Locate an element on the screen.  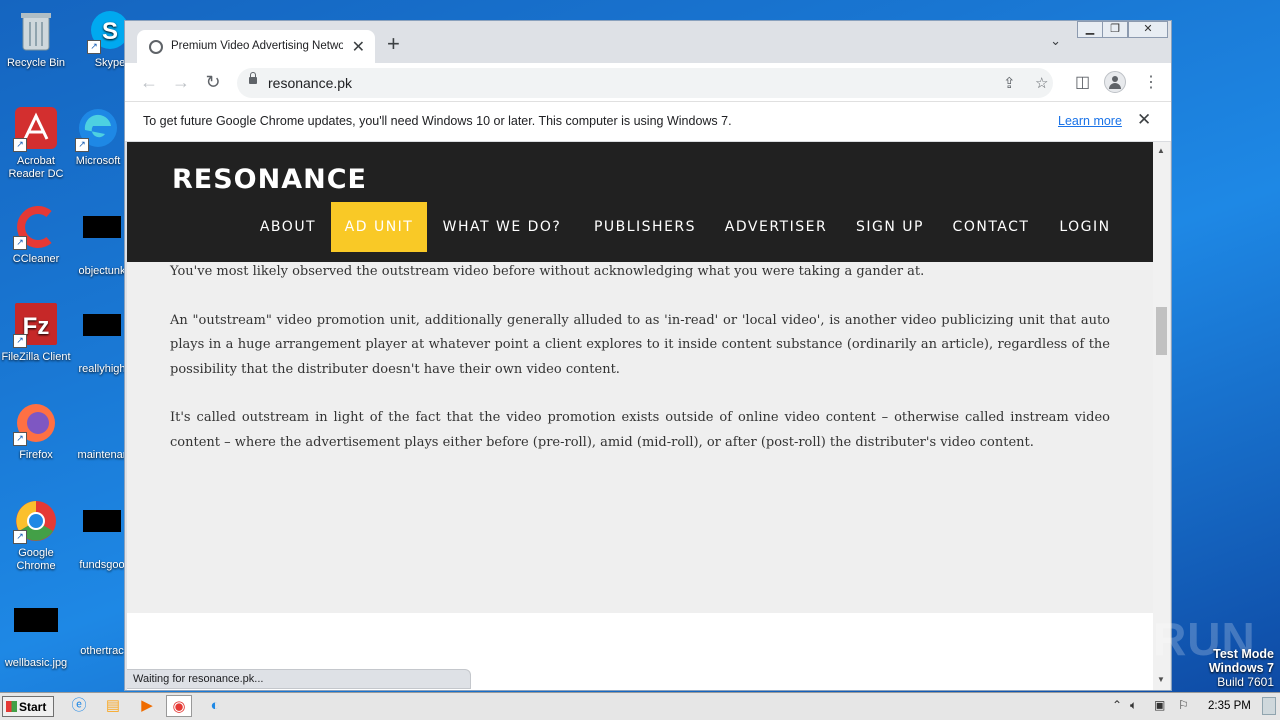
nav-about: ABOUT is located at coordinates (288, 227).